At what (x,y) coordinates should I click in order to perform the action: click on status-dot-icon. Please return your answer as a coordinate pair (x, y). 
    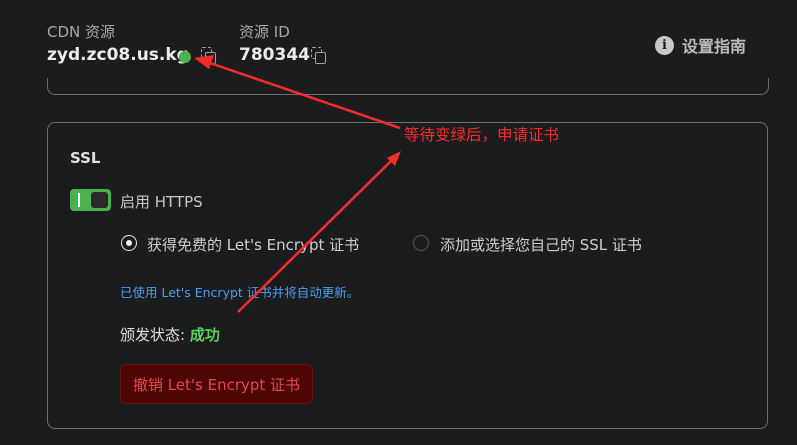
    Looking at the image, I should click on (185, 57).